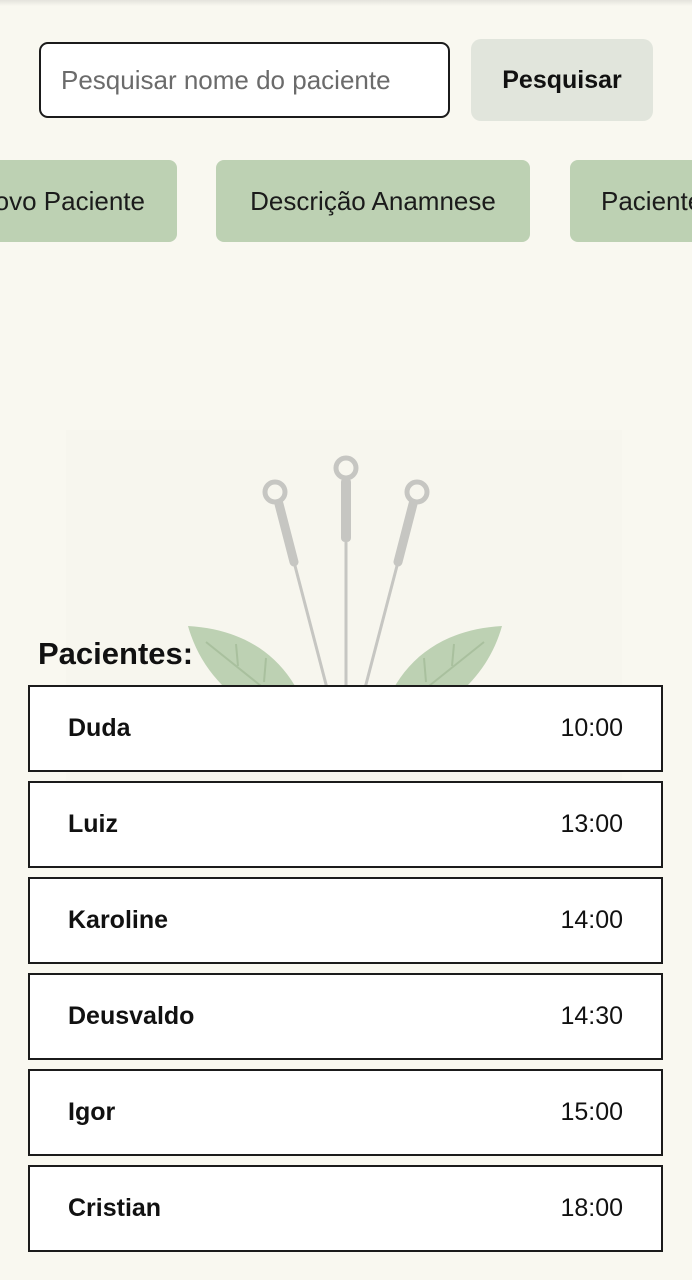  I want to click on search-button: Pesquisar, so click(562, 80).